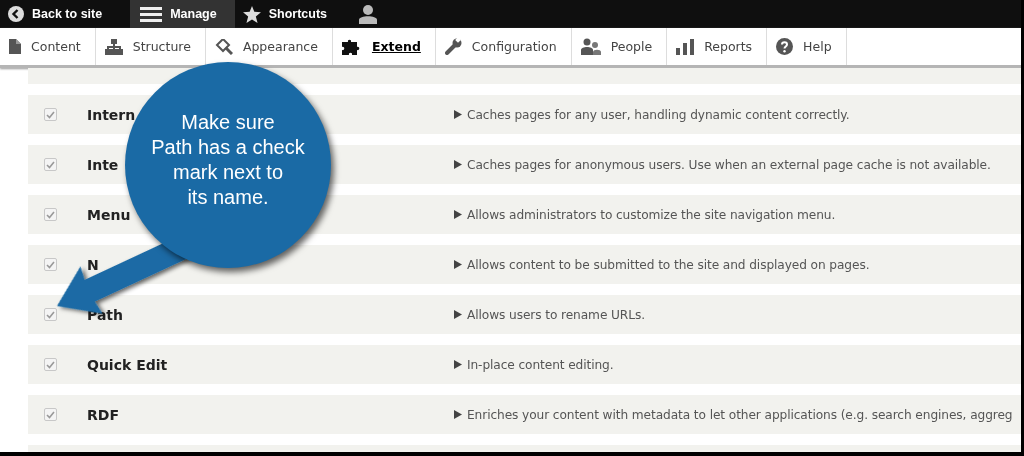  Describe the element at coordinates (453, 46) in the screenshot. I see `wrench-icon` at that location.